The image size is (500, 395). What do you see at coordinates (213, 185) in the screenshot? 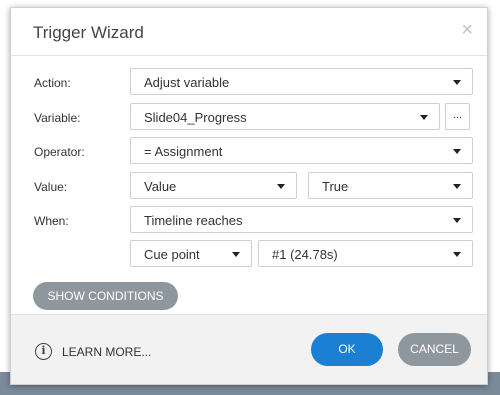
I see `value-type-select: Value` at bounding box center [213, 185].